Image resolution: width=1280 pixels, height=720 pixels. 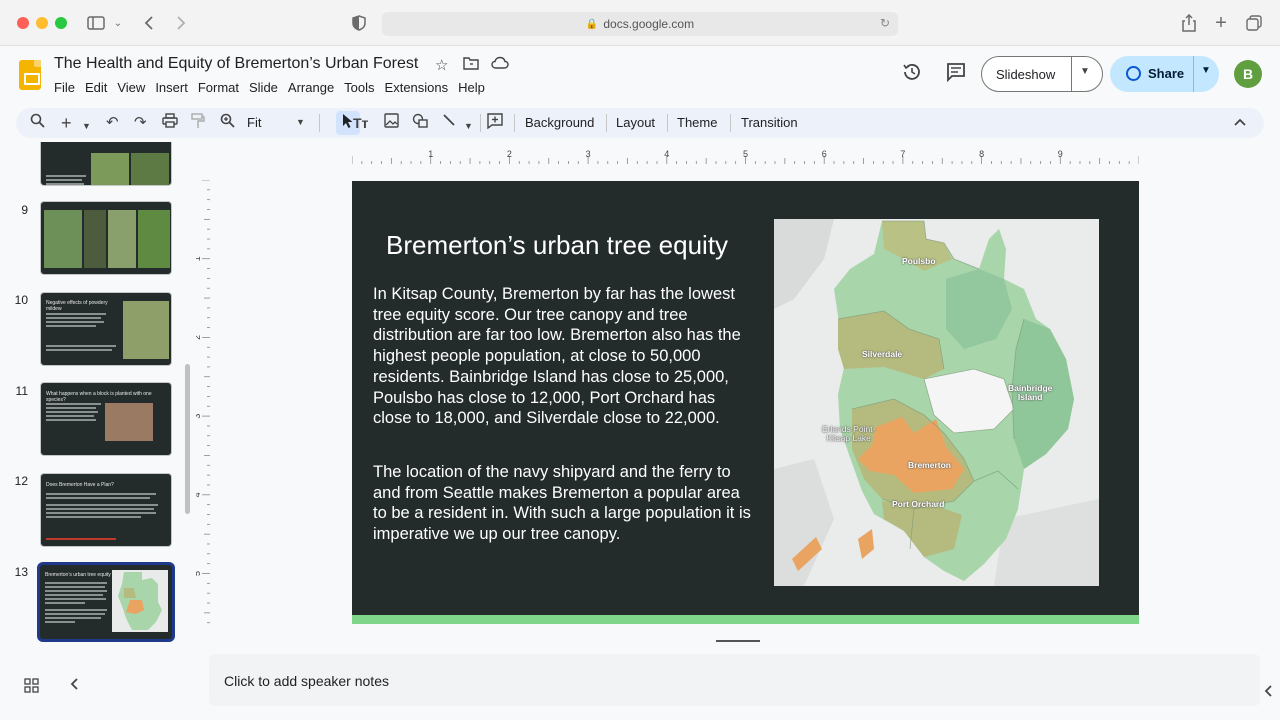 What do you see at coordinates (254, 122) in the screenshot?
I see `zoom-select: Fit` at bounding box center [254, 122].